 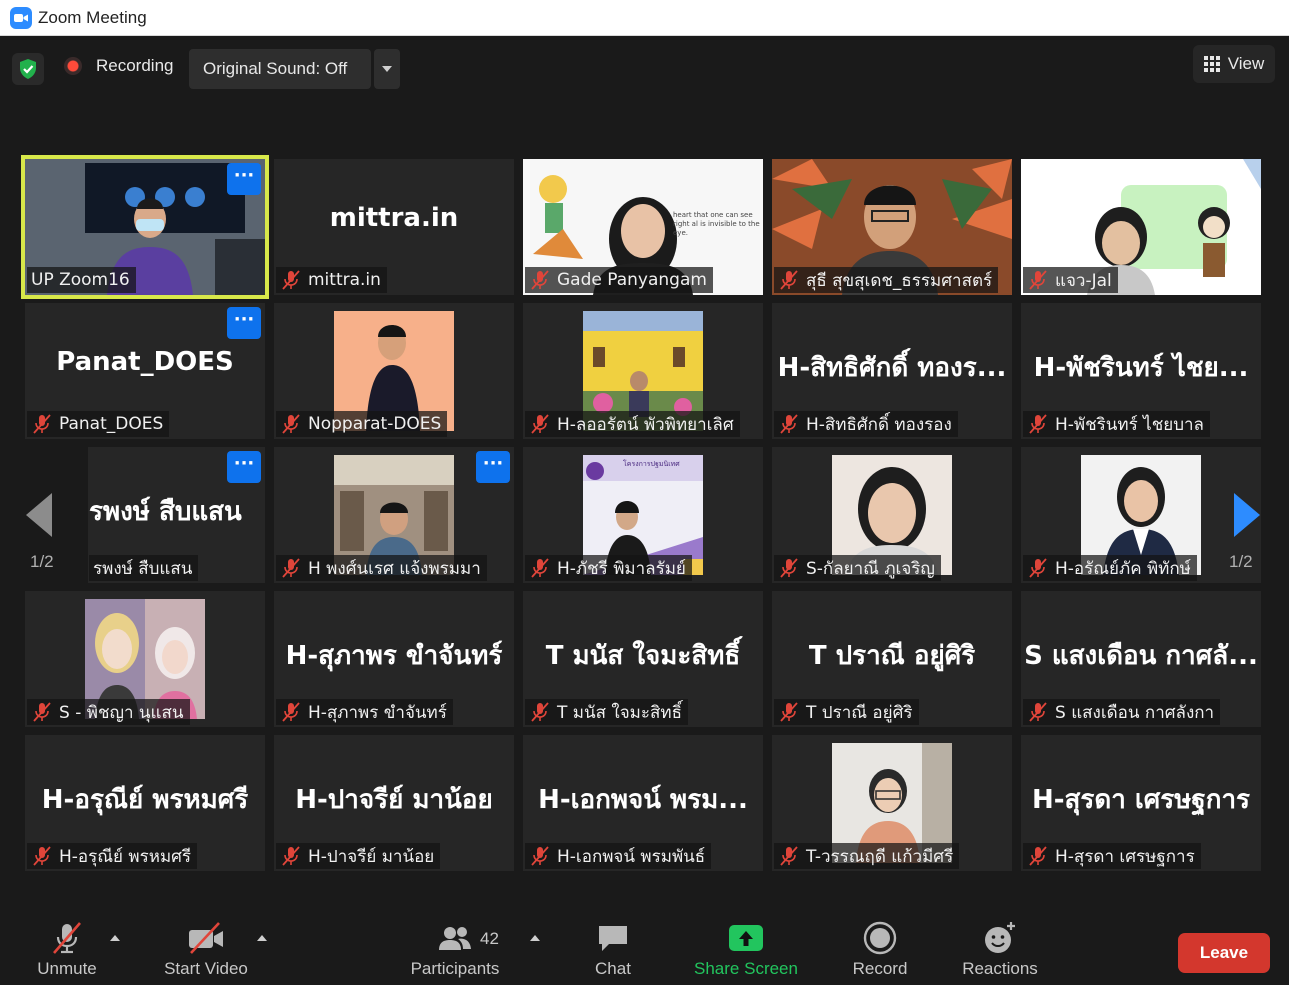 What do you see at coordinates (892, 803) in the screenshot?
I see `participant-tile: T-วรรณฤดี แก้วมีศรี` at bounding box center [892, 803].